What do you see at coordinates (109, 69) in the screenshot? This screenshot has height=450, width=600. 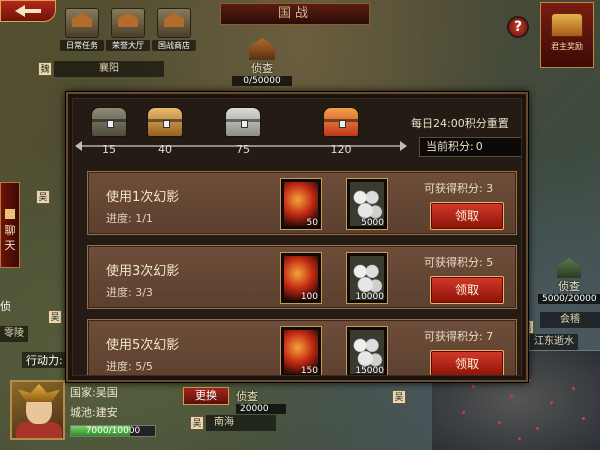 I see `map-city-name: 襄阳` at bounding box center [109, 69].